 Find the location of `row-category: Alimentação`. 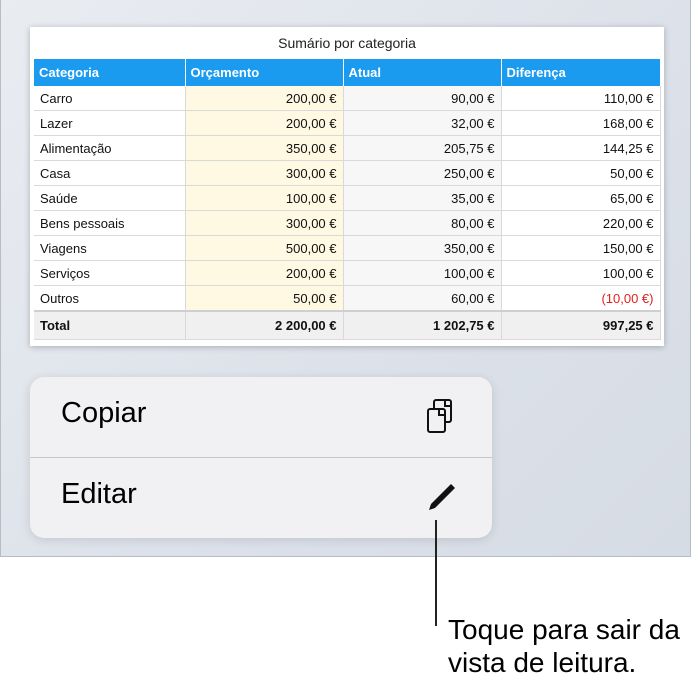

row-category: Alimentação is located at coordinates (110, 148).